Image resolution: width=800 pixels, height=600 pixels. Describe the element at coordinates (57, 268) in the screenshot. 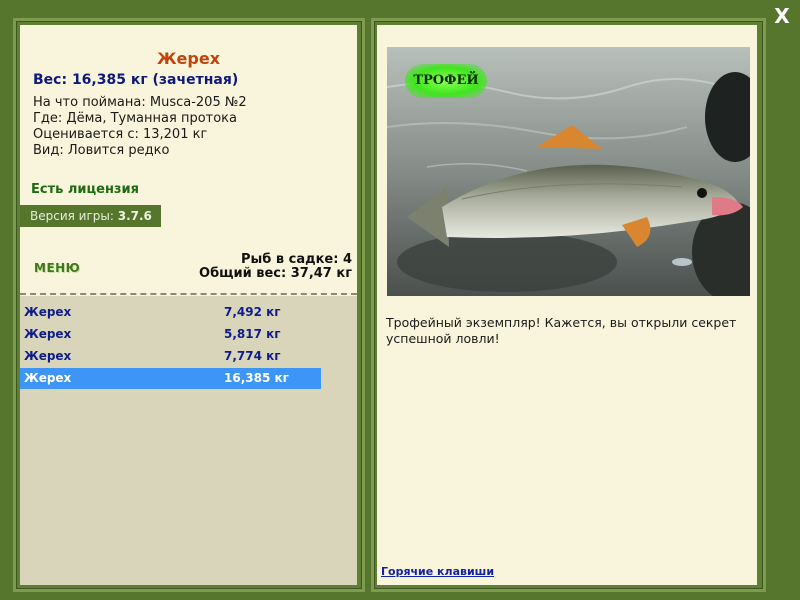

I see `menu-button: МЕНЮ` at that location.